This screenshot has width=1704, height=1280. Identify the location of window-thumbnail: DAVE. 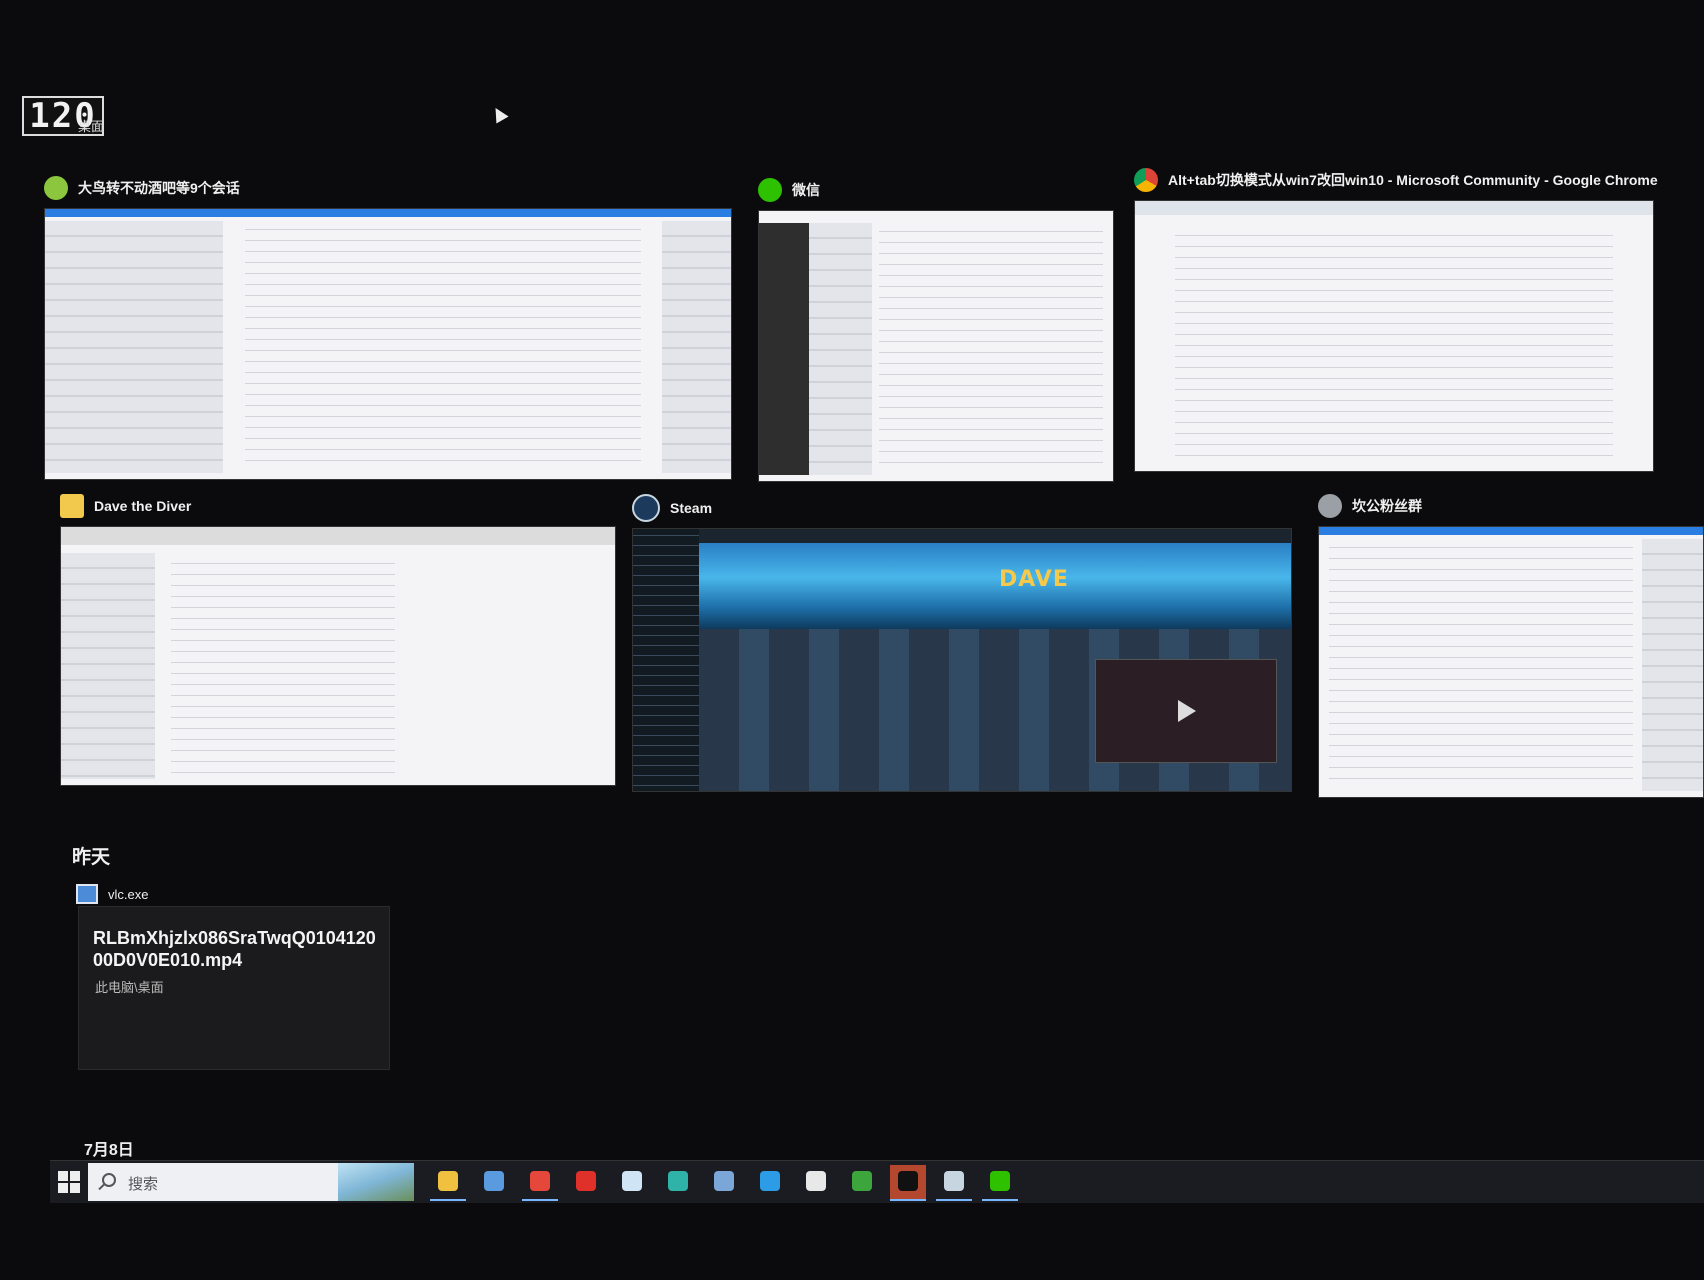
(962, 660).